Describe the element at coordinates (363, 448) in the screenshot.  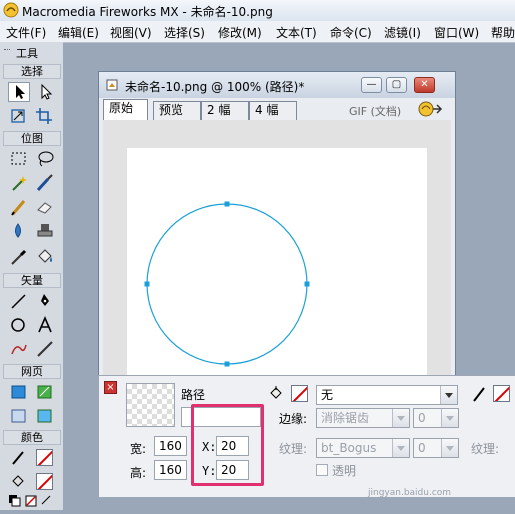
I see `texture-dropdown: bt_Bogus` at that location.